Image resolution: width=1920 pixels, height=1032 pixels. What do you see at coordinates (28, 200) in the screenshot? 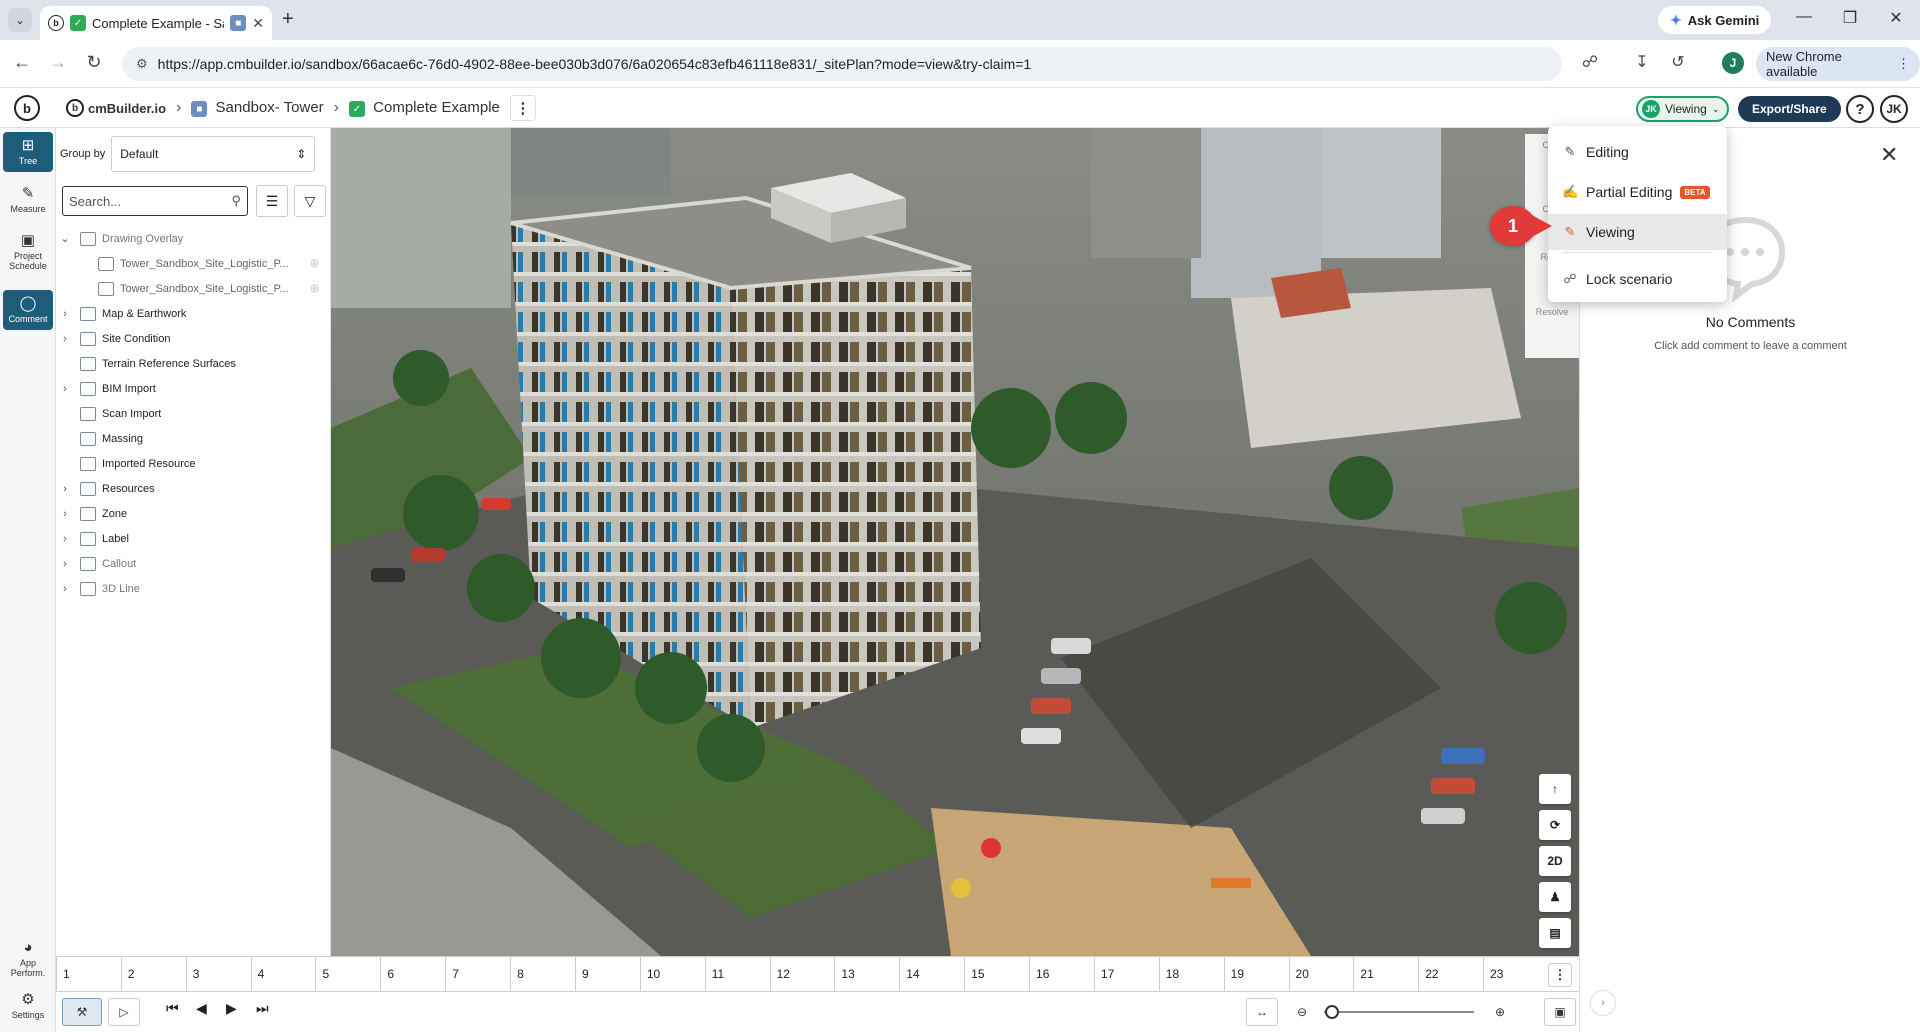
I see `rail-measure-button: ✎ Measure` at bounding box center [28, 200].